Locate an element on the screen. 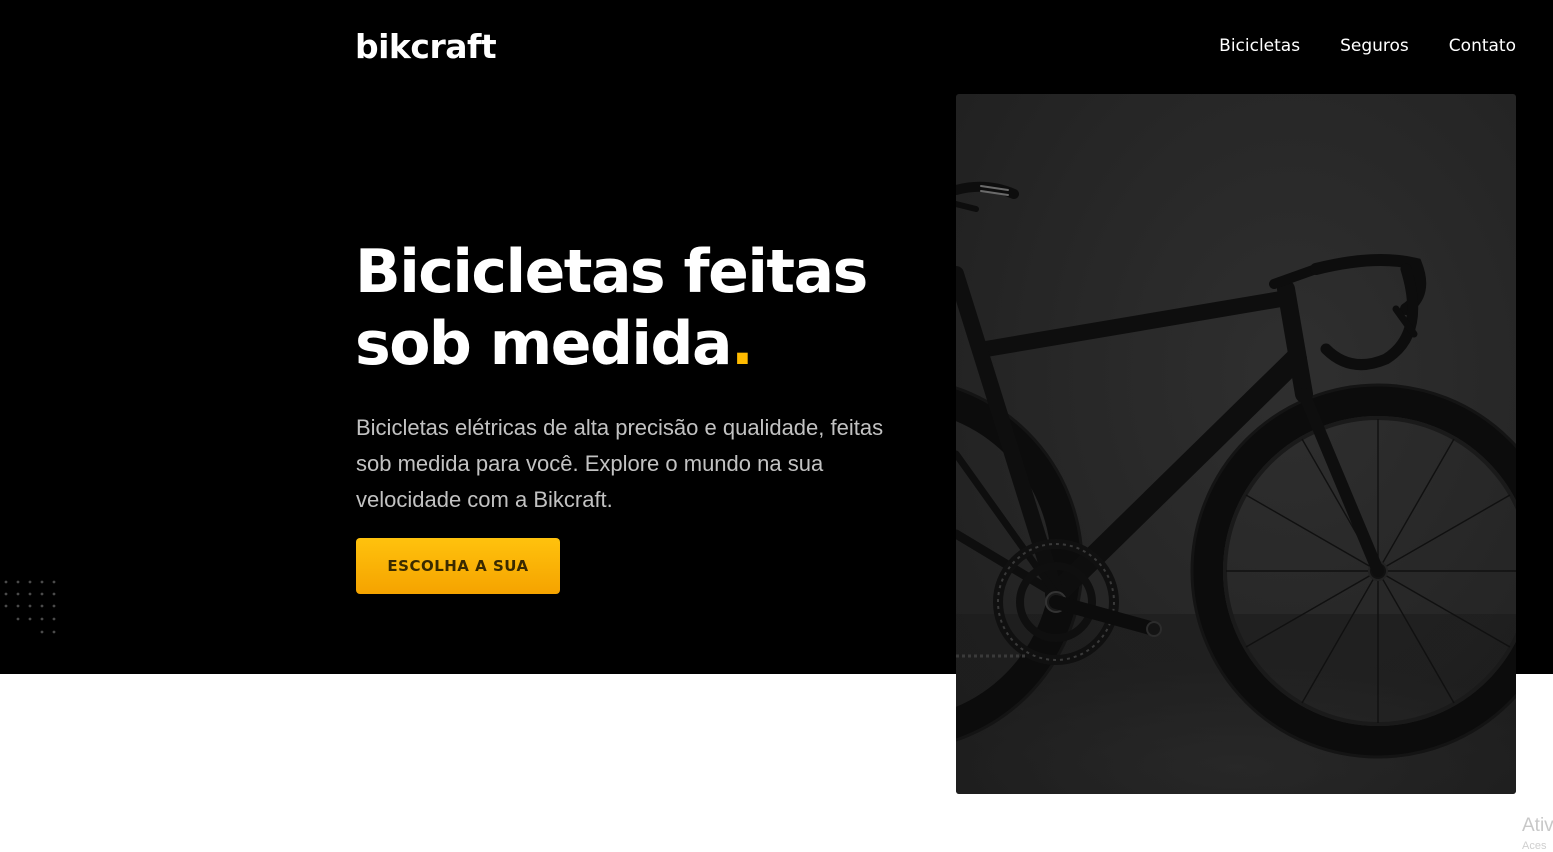  hero-title-line2: sob medida is located at coordinates (543, 344).